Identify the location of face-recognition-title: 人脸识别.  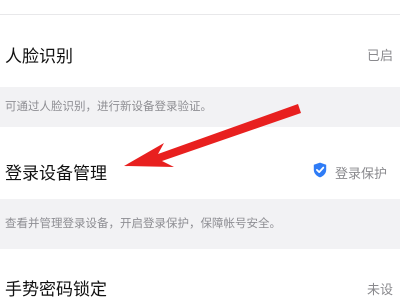
(39, 57).